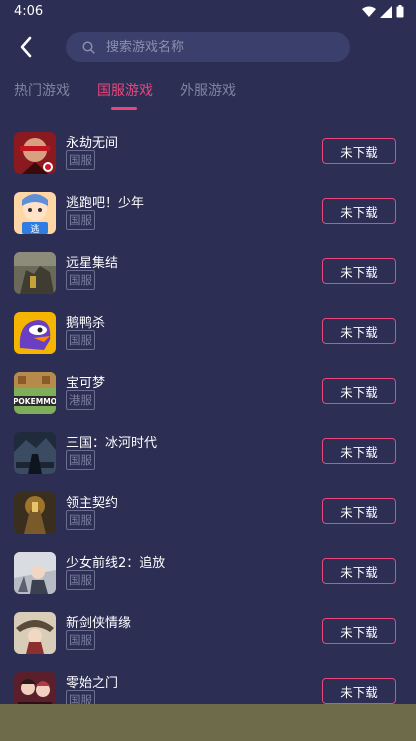 This screenshot has height=741, width=416. What do you see at coordinates (86, 383) in the screenshot?
I see `game-name: 宝可梦` at bounding box center [86, 383].